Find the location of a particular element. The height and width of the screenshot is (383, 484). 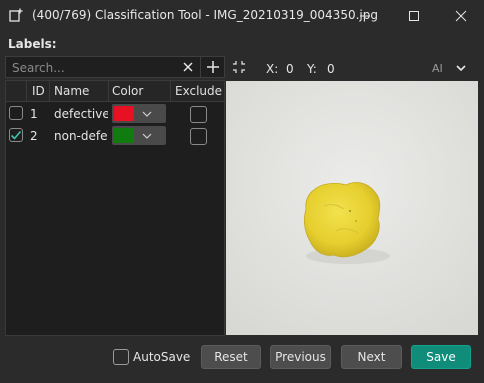

minimize-icon is located at coordinates (365, 16).